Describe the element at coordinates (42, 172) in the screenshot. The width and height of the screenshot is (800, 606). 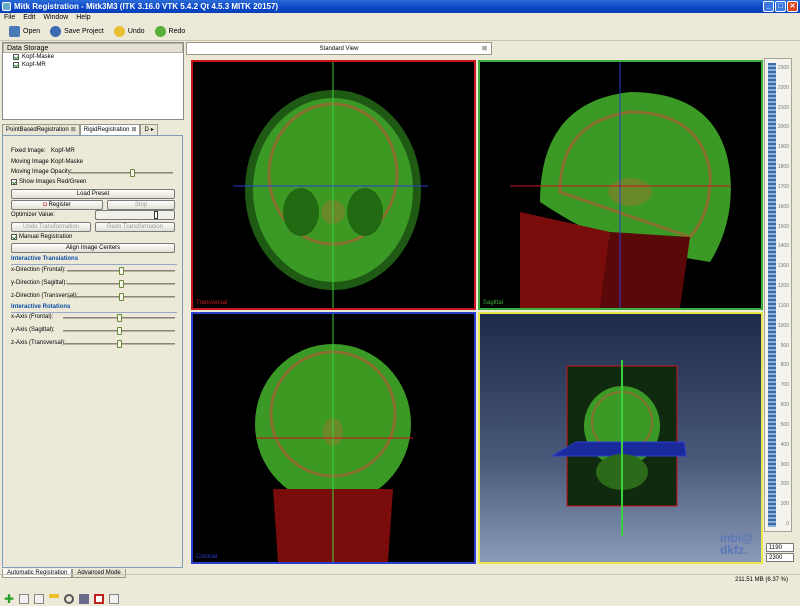
I see `opacity-label: Moving Image Opacity:` at that location.